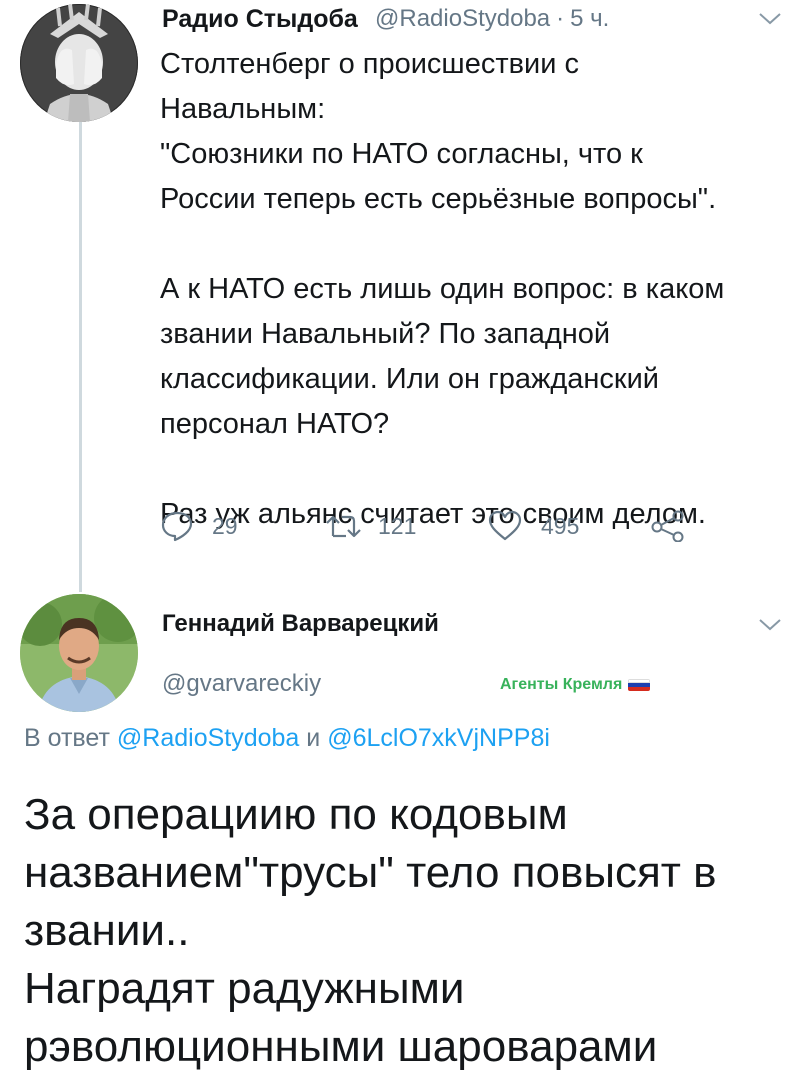 The height and width of the screenshot is (1080, 788). What do you see at coordinates (462, 19) in the screenshot?
I see `tweet1-handle: @RadioStydoba` at bounding box center [462, 19].